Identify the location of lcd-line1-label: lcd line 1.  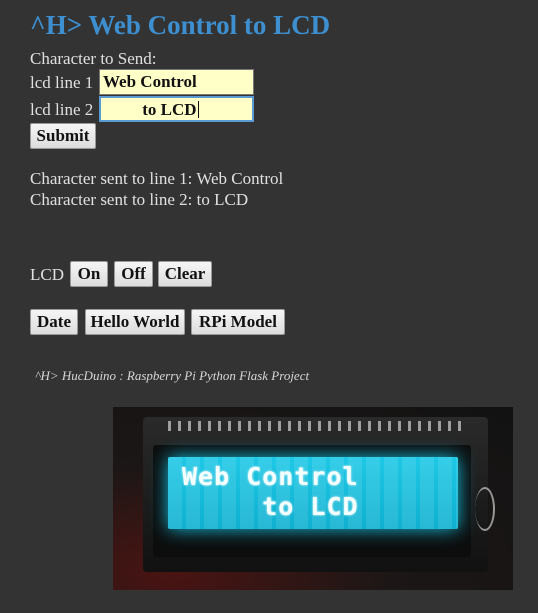
(62, 82).